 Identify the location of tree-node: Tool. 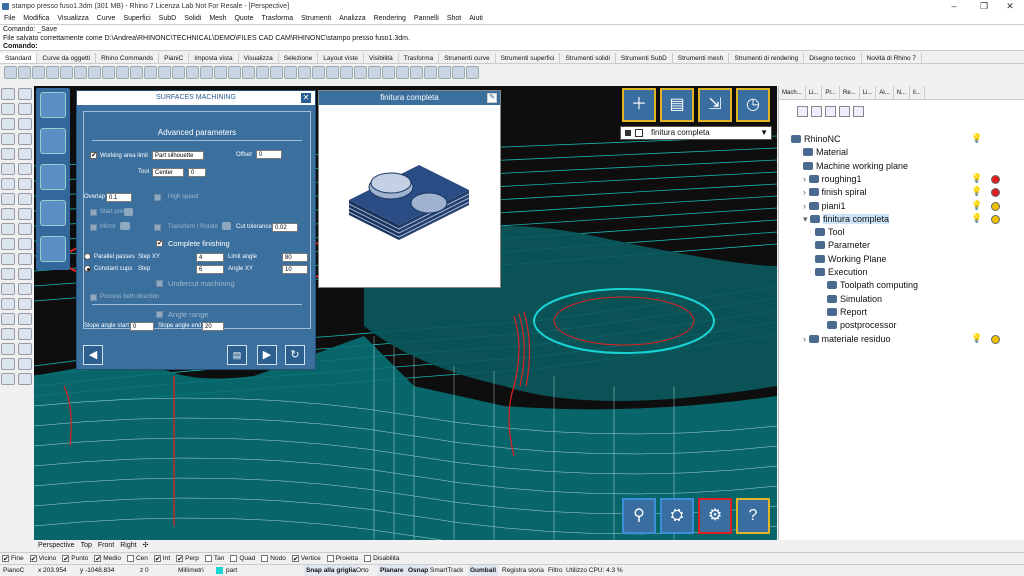
(830, 232).